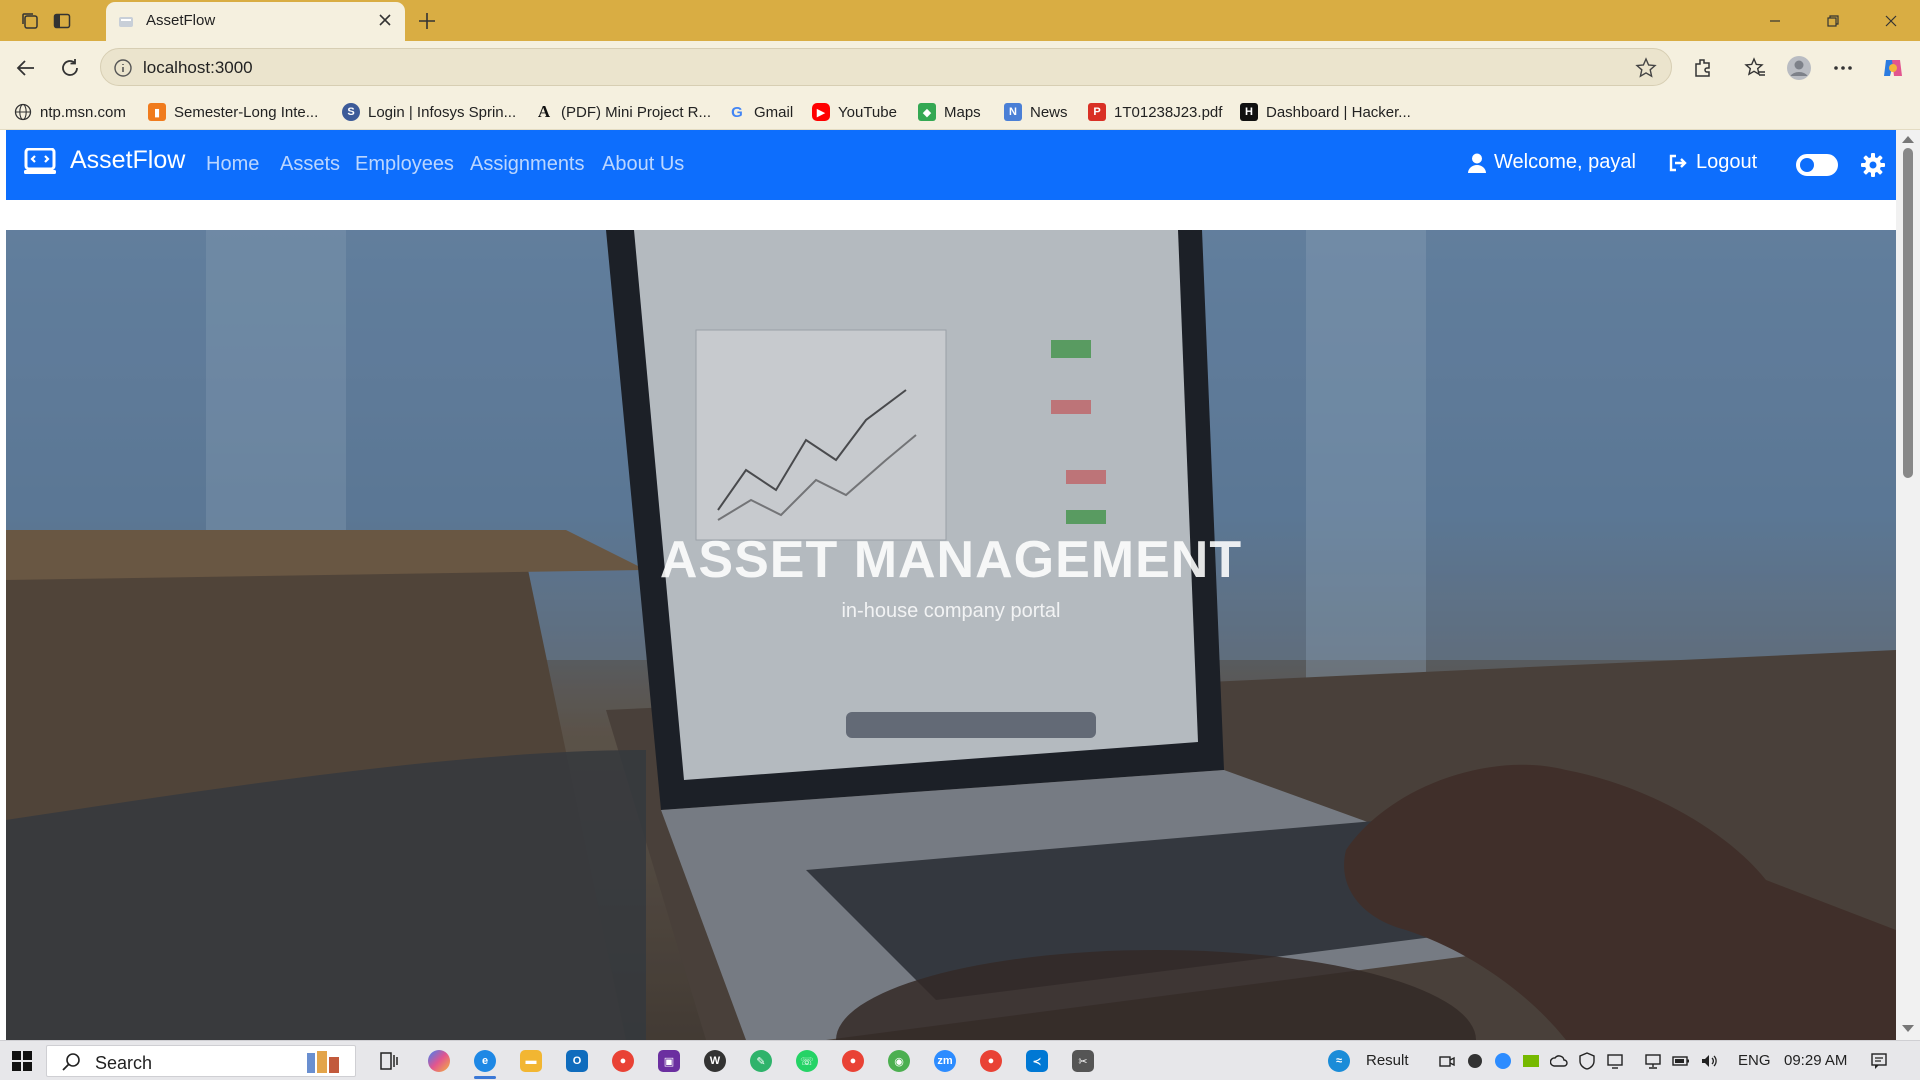 This screenshot has width=1920, height=1080. Describe the element at coordinates (22, 1061) in the screenshot. I see `windows-start-icon` at that location.